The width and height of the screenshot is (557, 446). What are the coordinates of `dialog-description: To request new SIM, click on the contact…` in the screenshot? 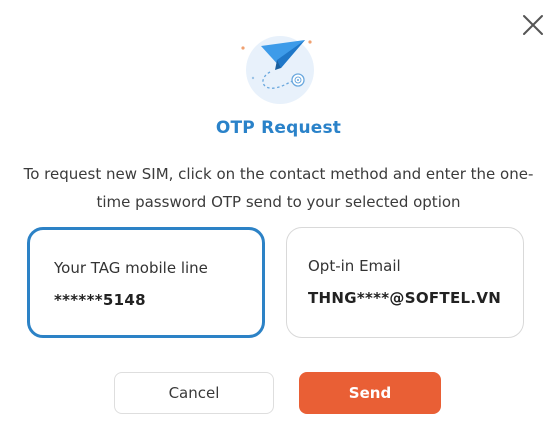 It's located at (278, 188).